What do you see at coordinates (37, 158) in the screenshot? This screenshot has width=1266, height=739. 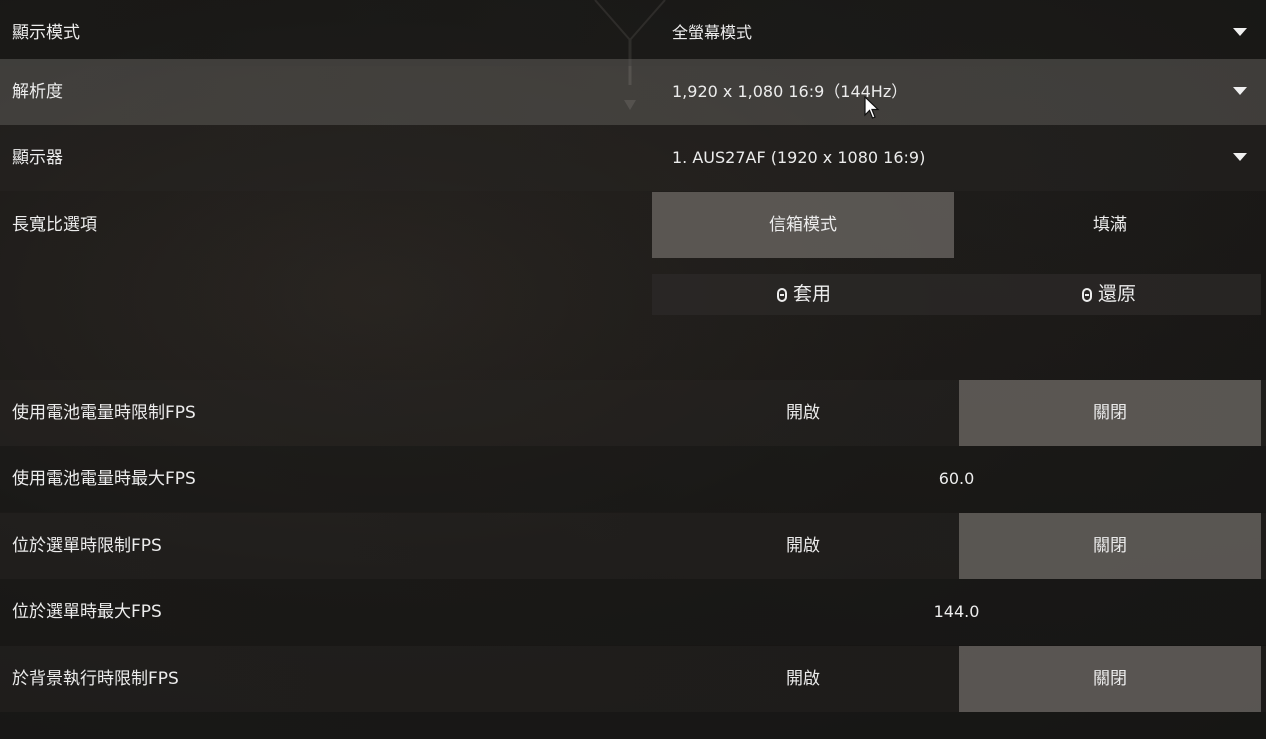 I see `monitor-label: 顯示器` at bounding box center [37, 158].